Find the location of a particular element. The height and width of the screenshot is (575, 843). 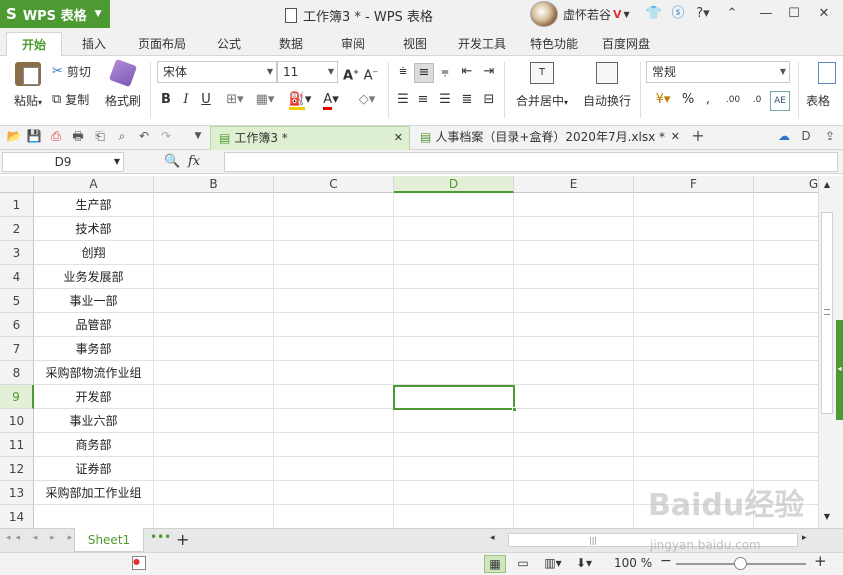

column-header-g: G is located at coordinates (786, 184).